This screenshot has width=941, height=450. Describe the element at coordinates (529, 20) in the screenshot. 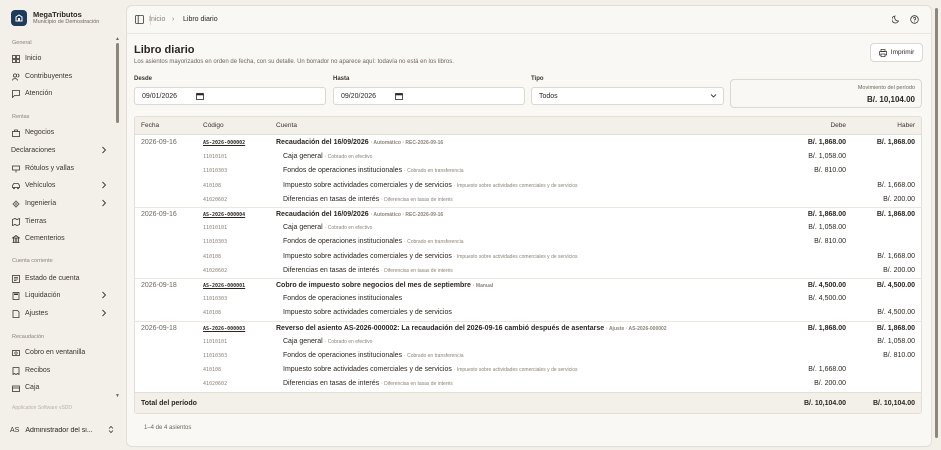

I see `topbar: Inicio › Libro diario` at that location.